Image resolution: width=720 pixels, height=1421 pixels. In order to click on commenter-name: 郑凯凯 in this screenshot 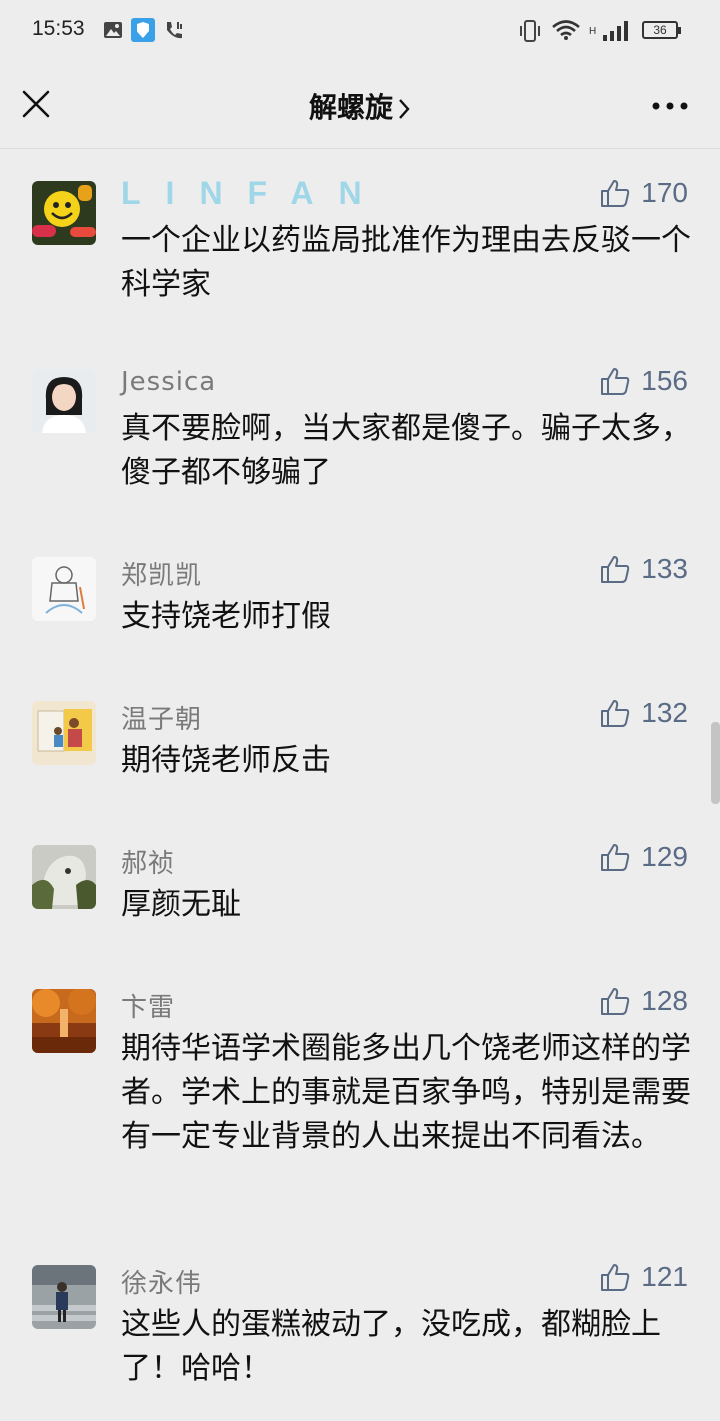, I will do `click(161, 573)`.